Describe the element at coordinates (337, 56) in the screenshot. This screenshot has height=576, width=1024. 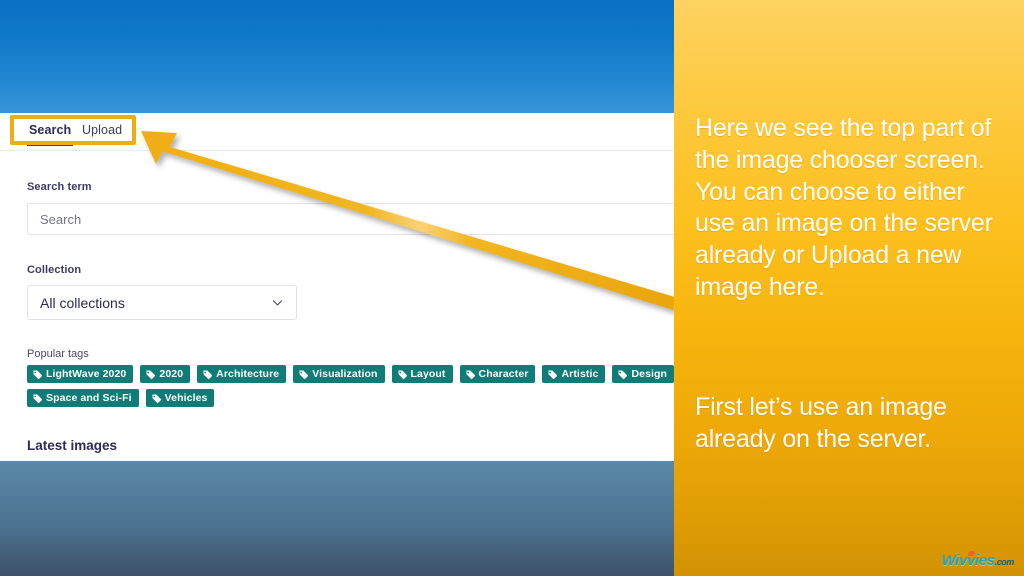
I see `app-header-blue-band` at that location.